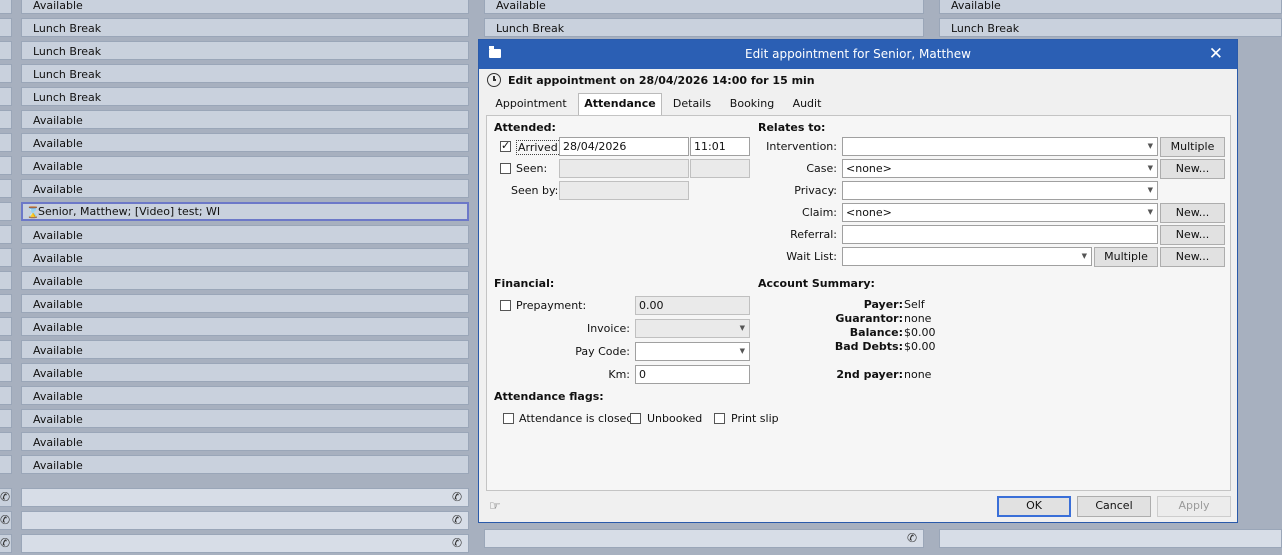  Describe the element at coordinates (807, 104) in the screenshot. I see `tab-audit: Audit` at that location.